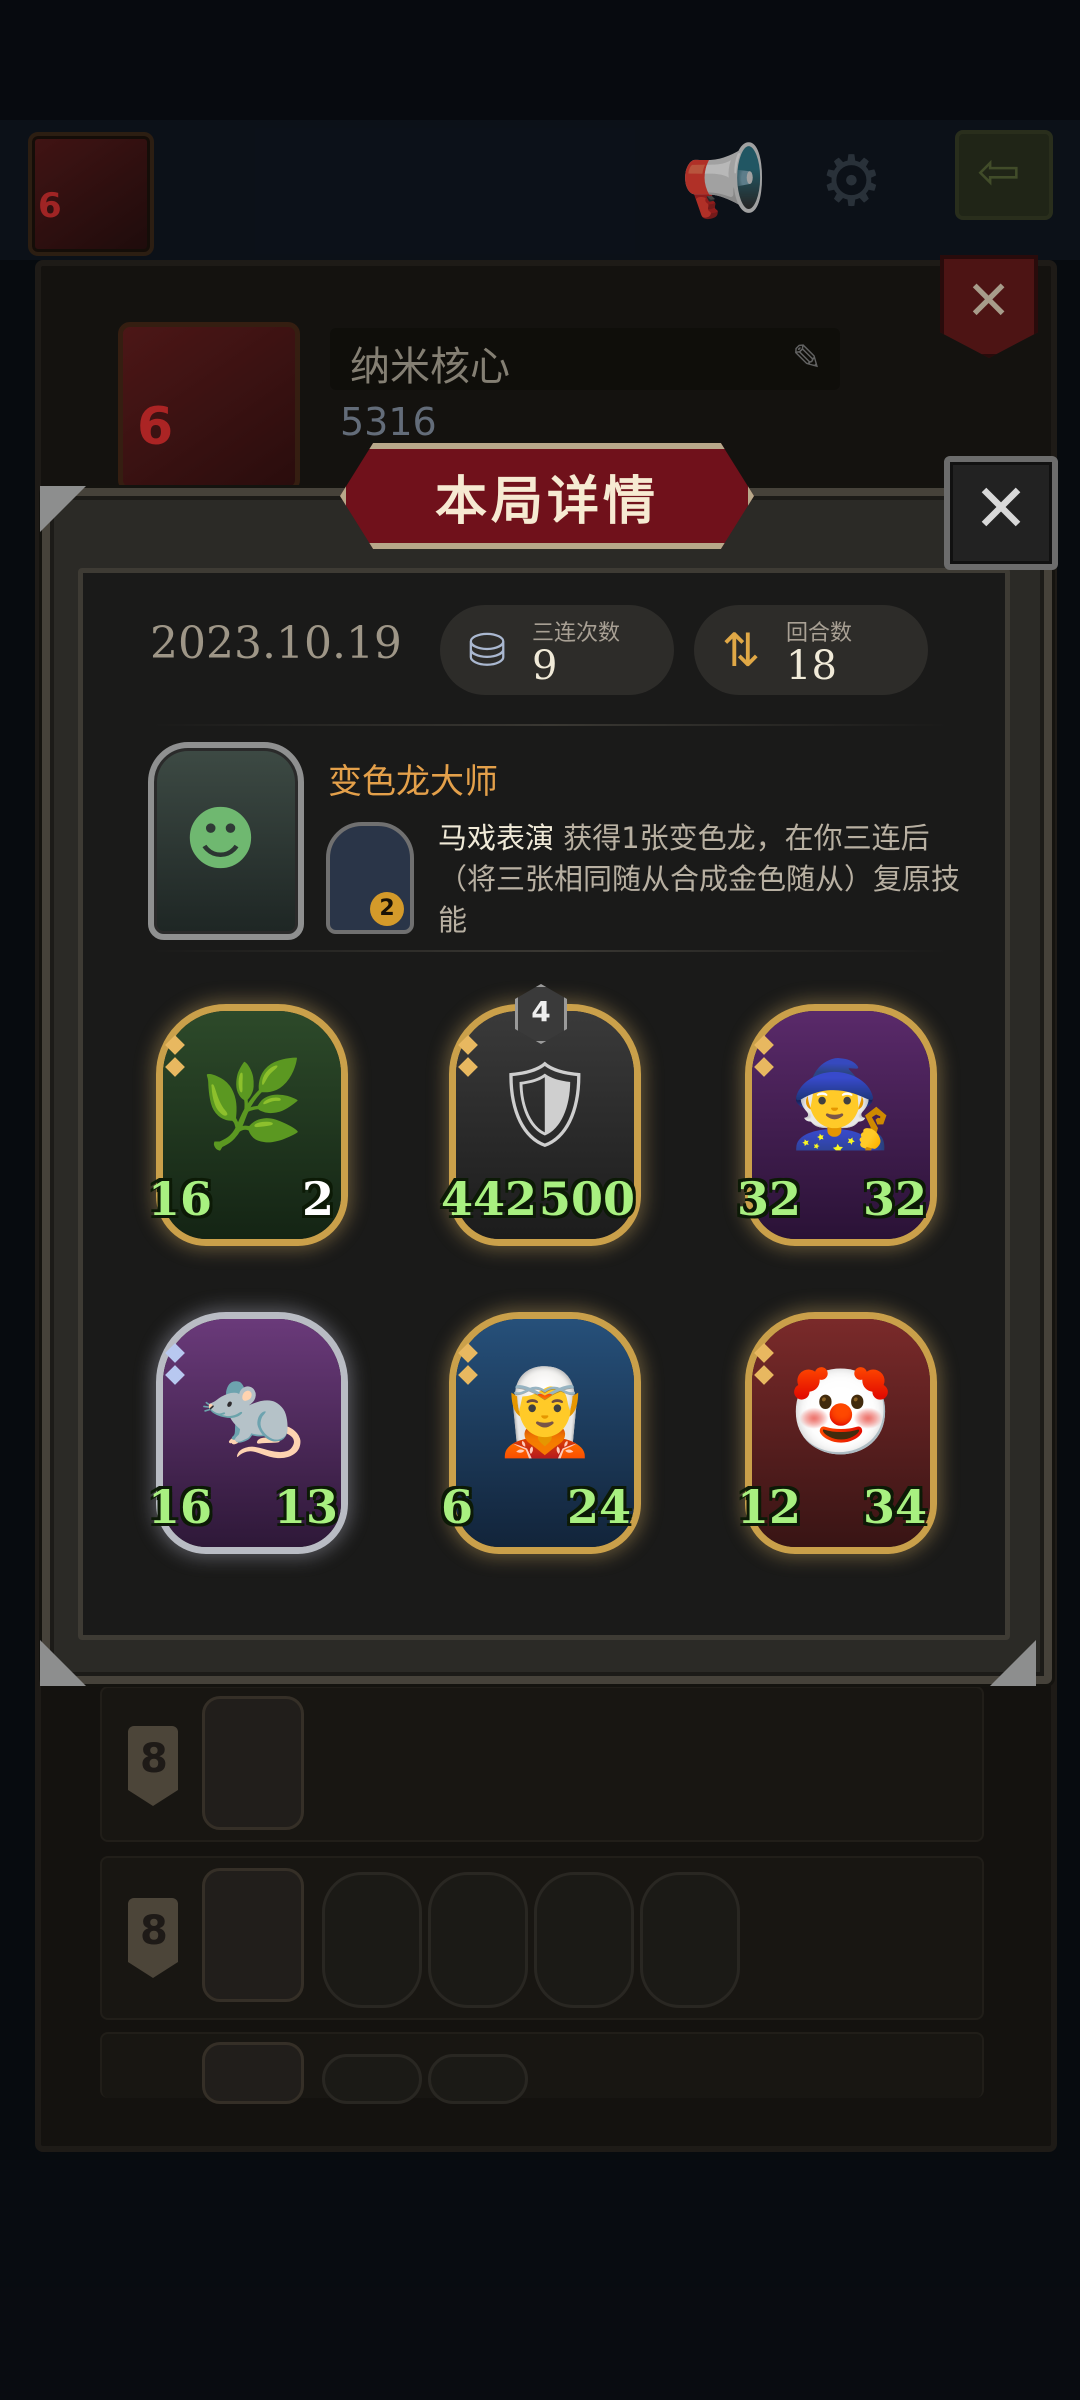 The height and width of the screenshot is (2400, 1080). What do you see at coordinates (895, 1199) in the screenshot?
I see `unit-health: 32` at bounding box center [895, 1199].